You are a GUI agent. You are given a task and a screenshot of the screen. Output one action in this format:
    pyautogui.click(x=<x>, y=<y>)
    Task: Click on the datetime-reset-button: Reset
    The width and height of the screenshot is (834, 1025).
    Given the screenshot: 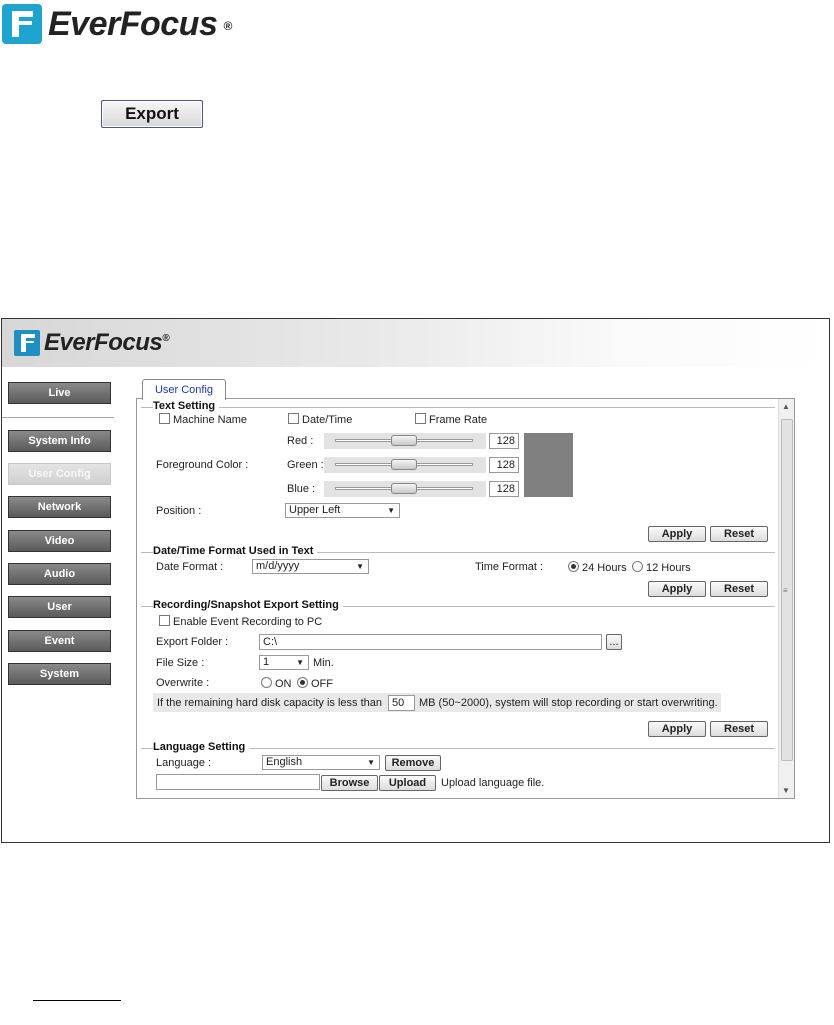 What is the action you would take?
    pyautogui.click(x=739, y=589)
    